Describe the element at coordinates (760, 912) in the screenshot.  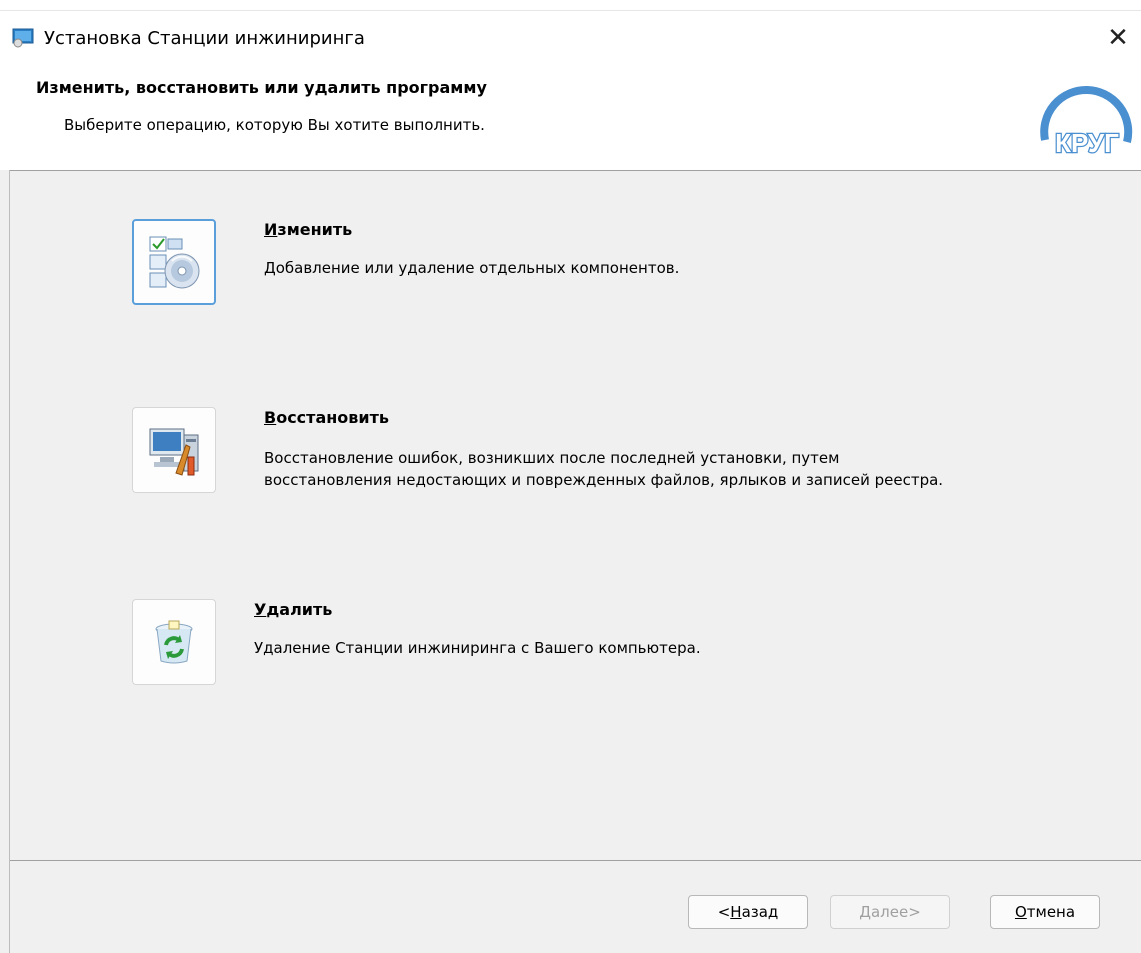
I see `back-button-rest: азад` at that location.